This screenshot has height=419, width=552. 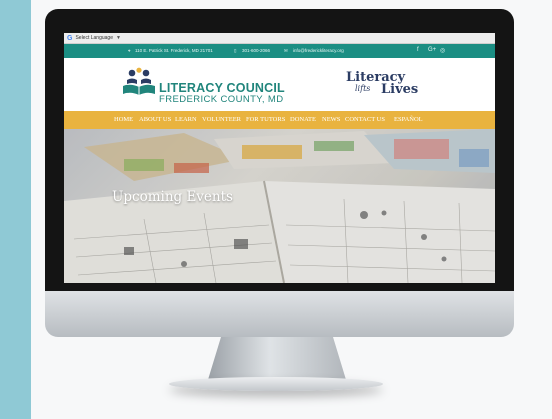 I want to click on nav-for-tutors: FOR TUTORS, so click(x=265, y=119).